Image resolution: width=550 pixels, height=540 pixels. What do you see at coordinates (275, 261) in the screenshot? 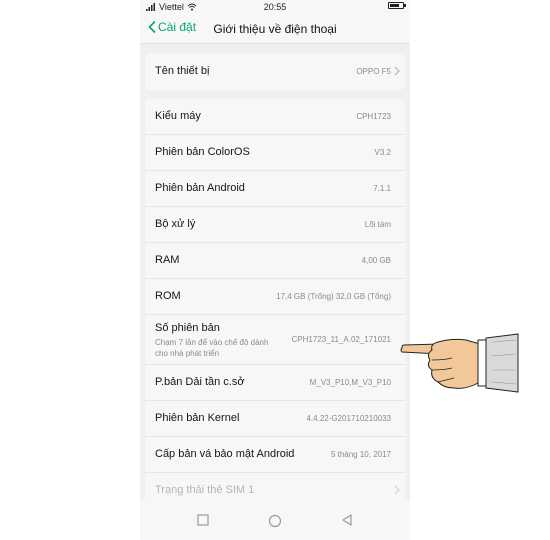
I see `info-row-ram: RAM 4,00 GB` at bounding box center [275, 261].